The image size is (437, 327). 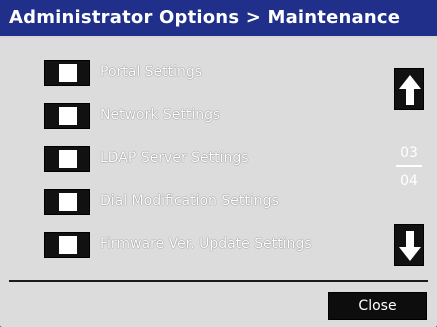 I want to click on page-divider, so click(x=409, y=166).